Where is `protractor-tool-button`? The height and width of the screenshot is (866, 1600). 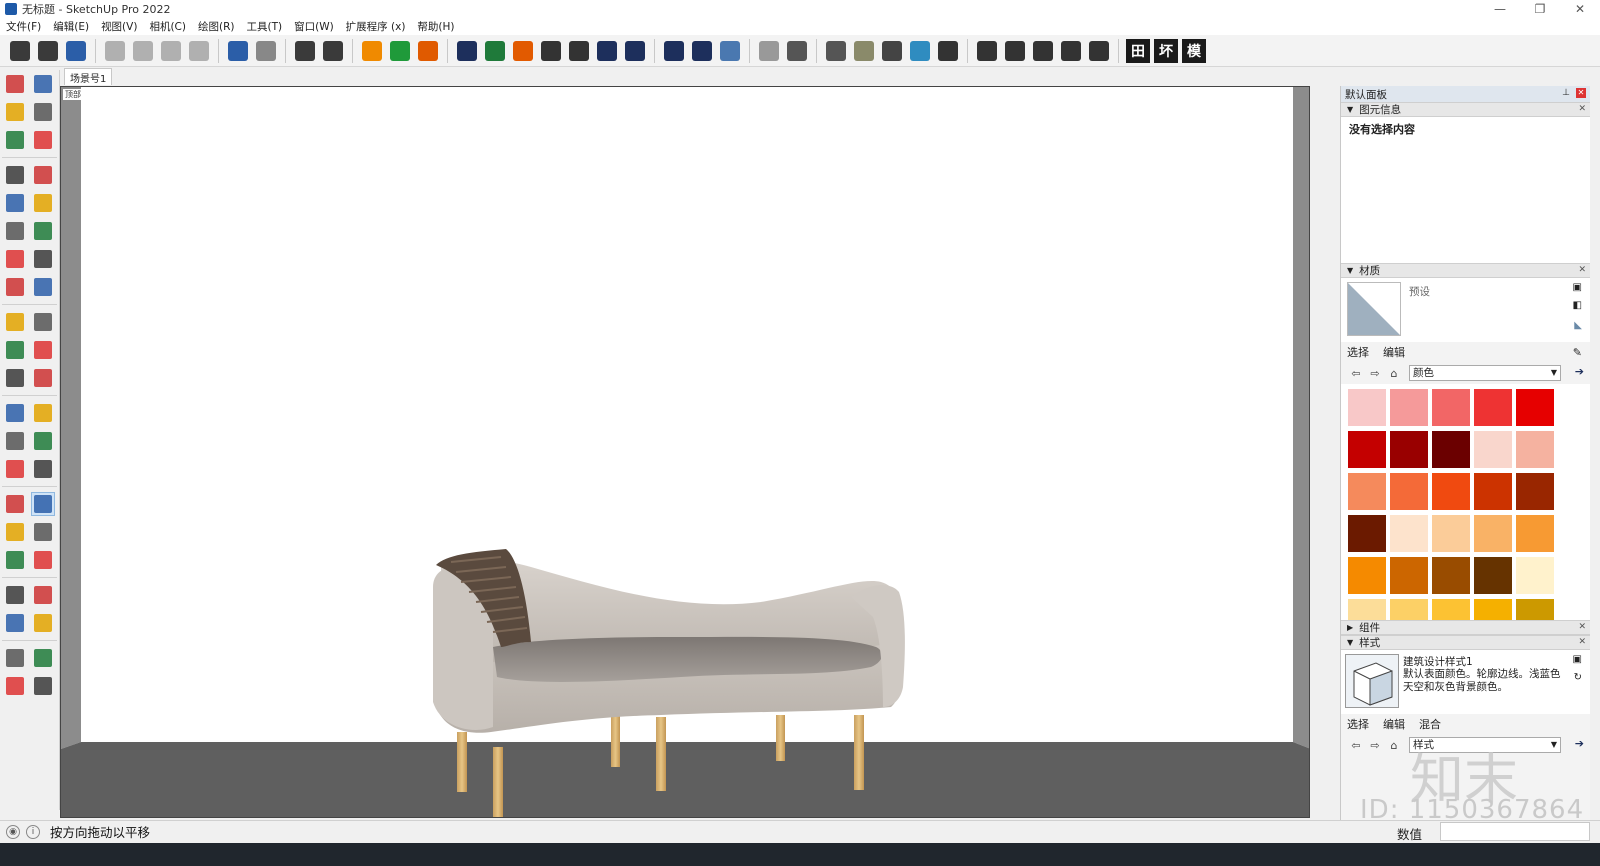
protractor-tool-button is located at coordinates (15, 441).